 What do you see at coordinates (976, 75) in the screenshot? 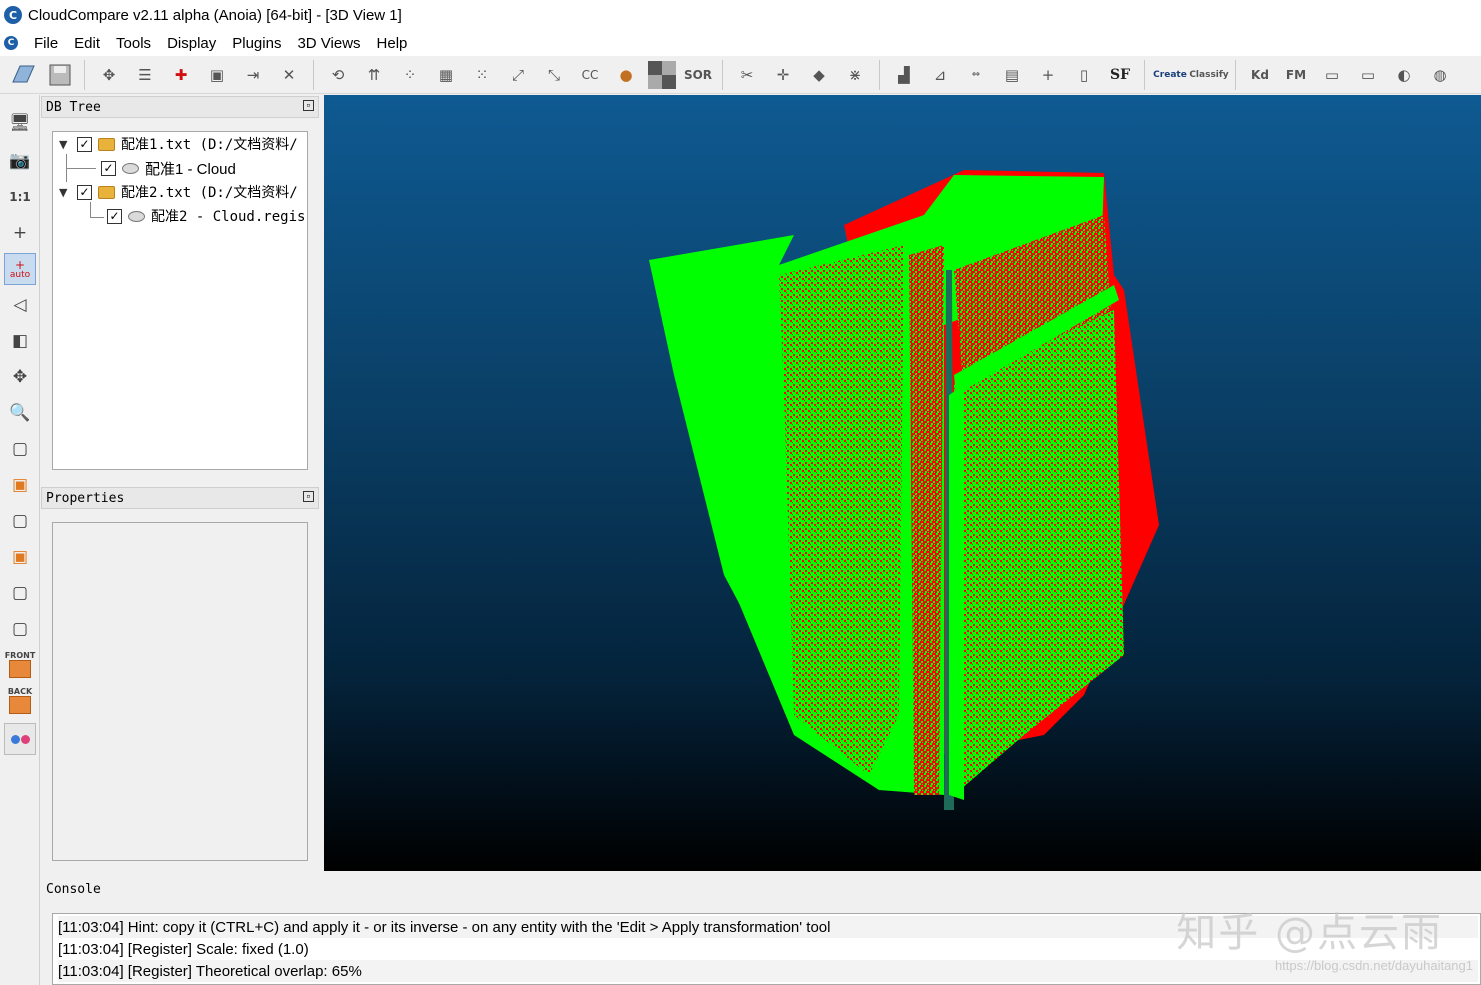
I see `min-max-icon: ⇔` at bounding box center [976, 75].